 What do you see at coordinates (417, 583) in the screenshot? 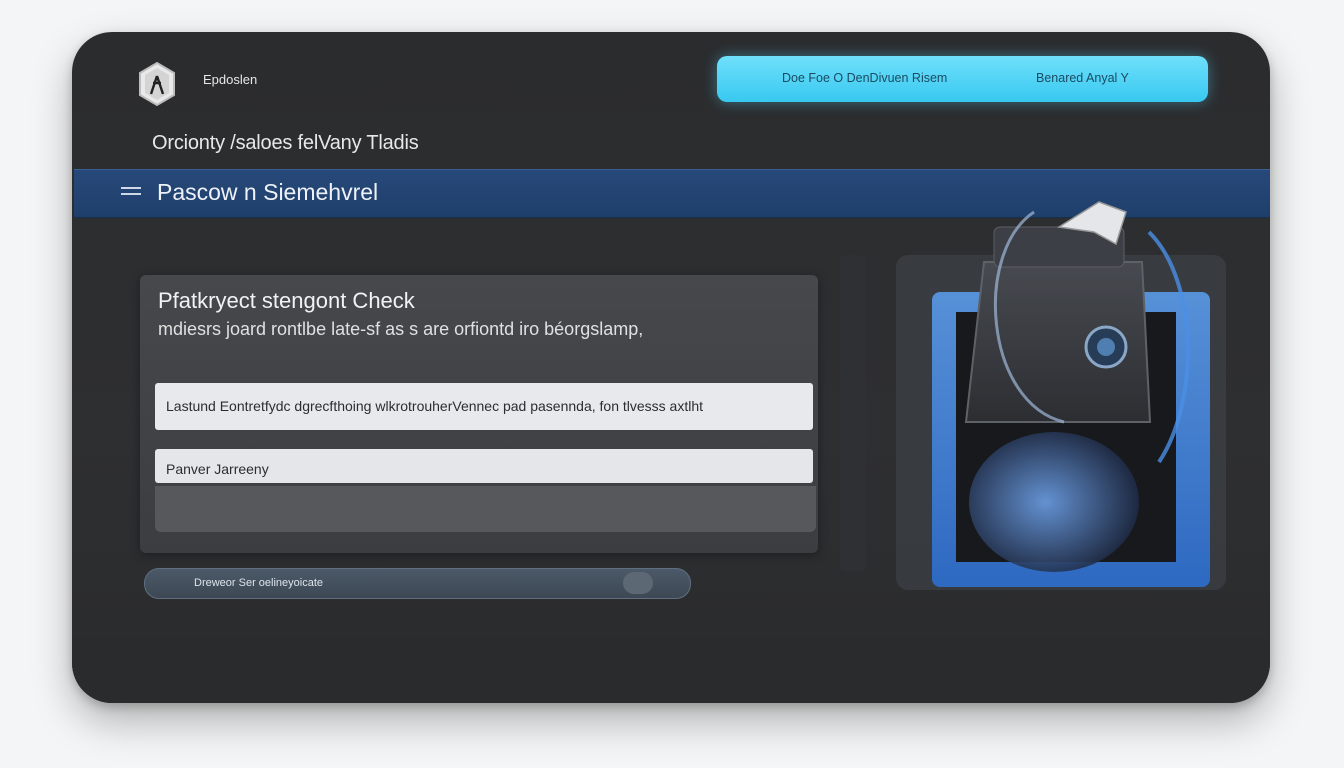
I see `toggle-switch: Dreweor Ser oelineyoicate` at bounding box center [417, 583].